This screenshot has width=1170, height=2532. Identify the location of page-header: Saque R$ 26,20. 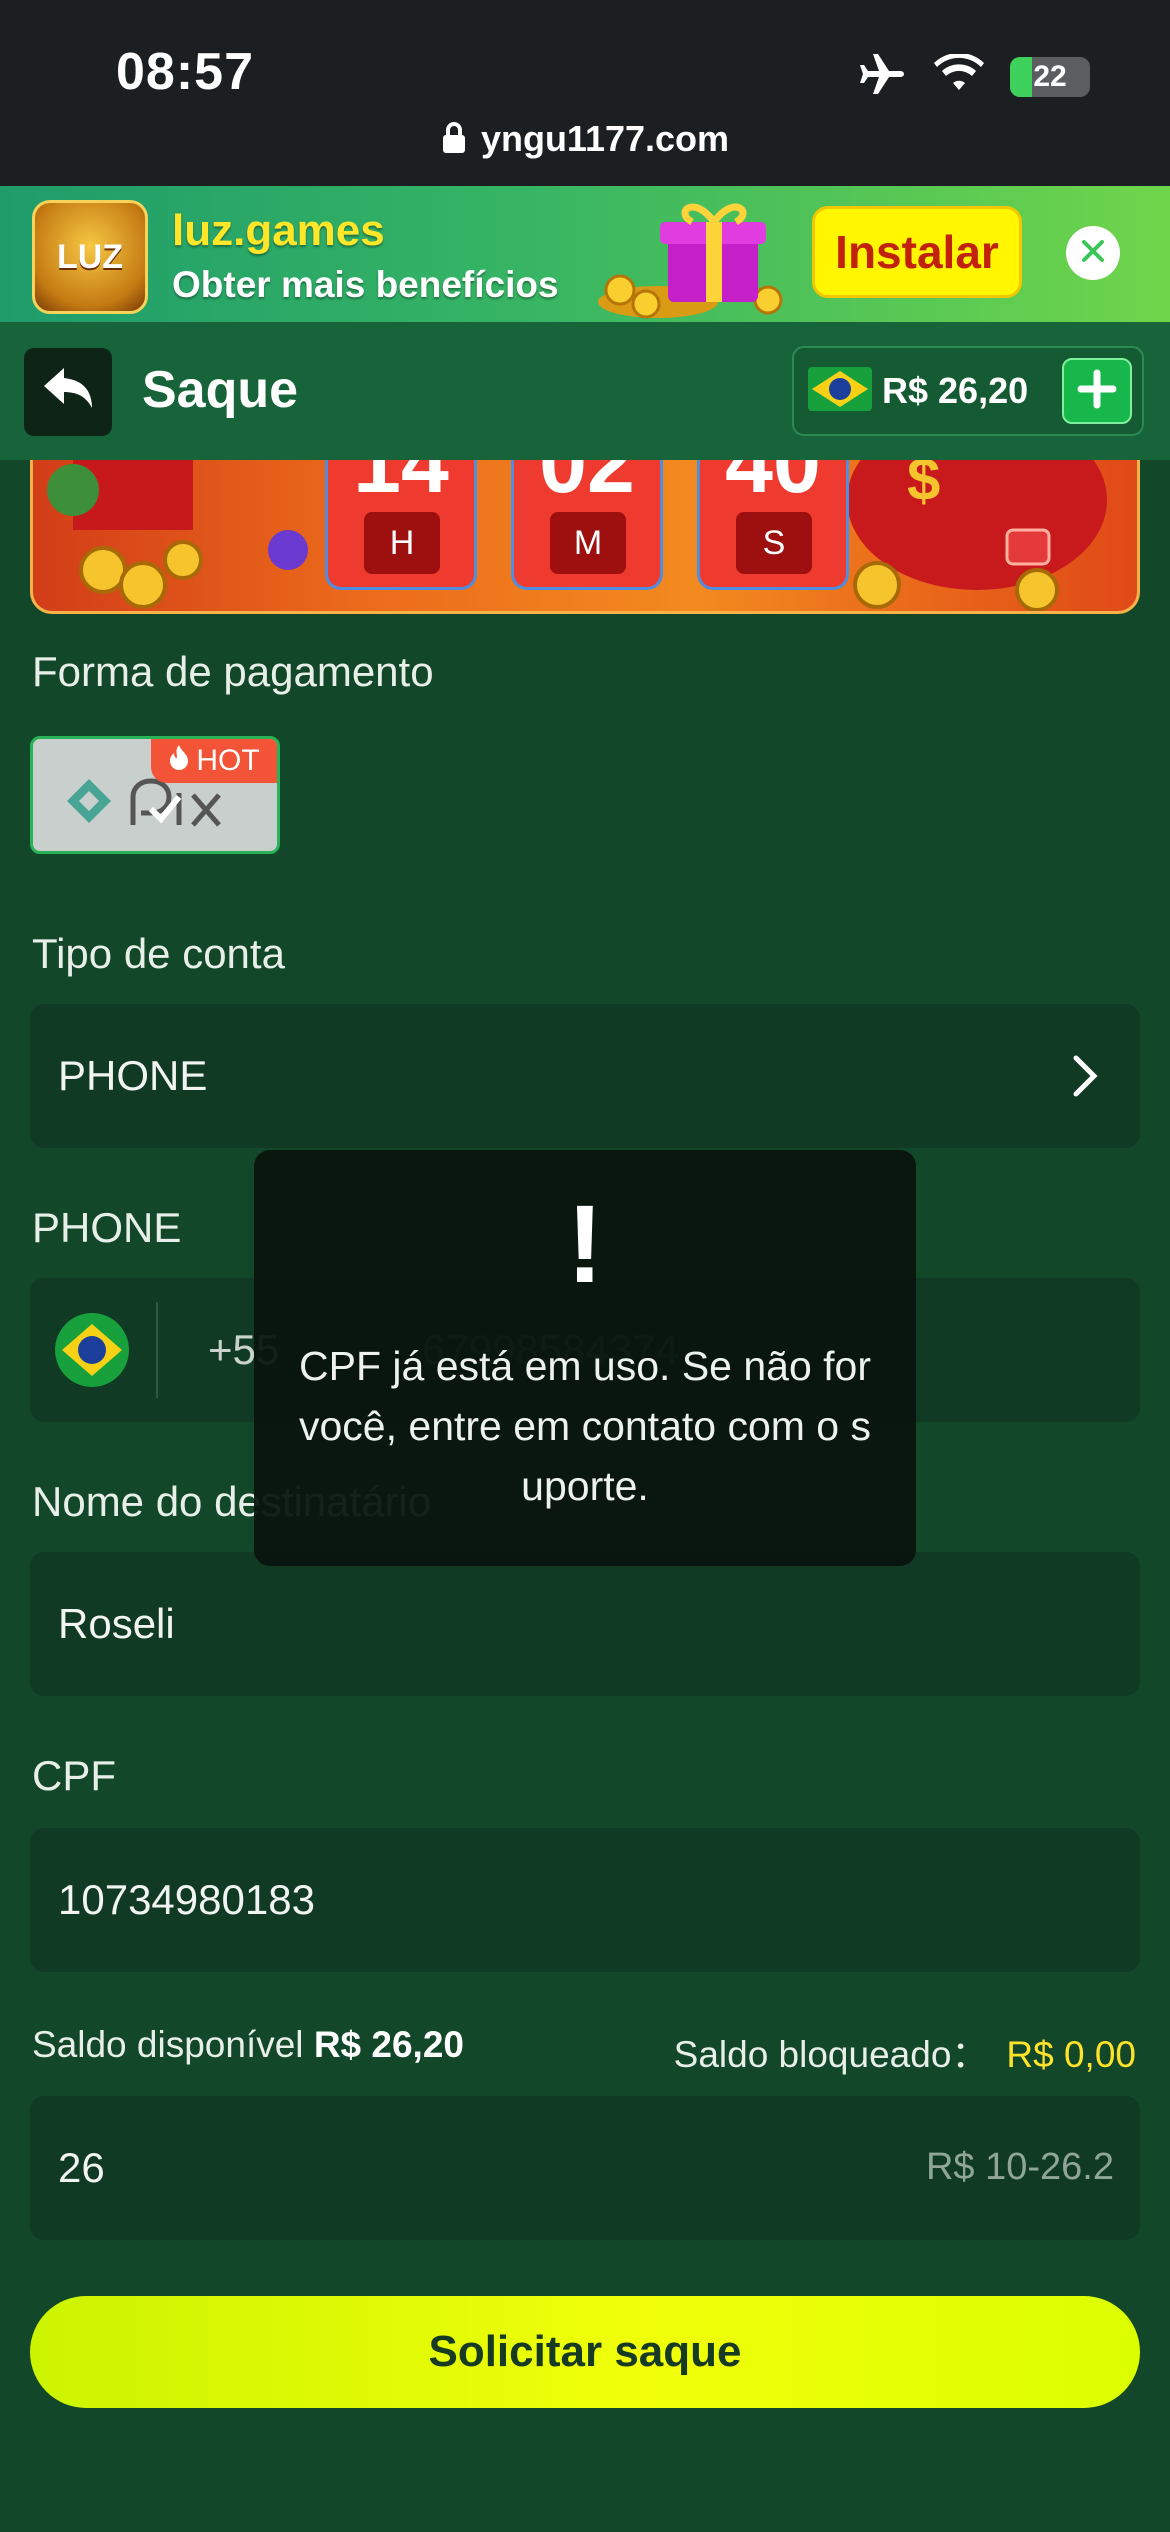
(585, 391).